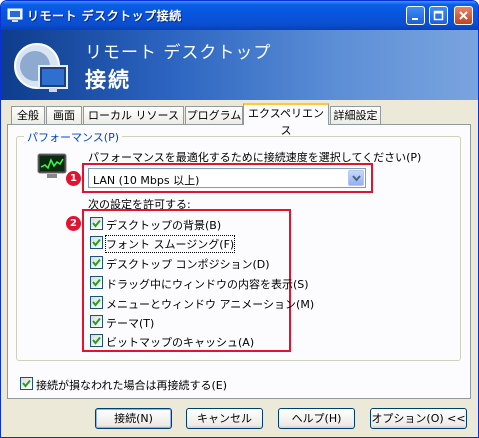 This screenshot has height=438, width=479. What do you see at coordinates (64, 115) in the screenshot?
I see `tab-display: 画面` at bounding box center [64, 115].